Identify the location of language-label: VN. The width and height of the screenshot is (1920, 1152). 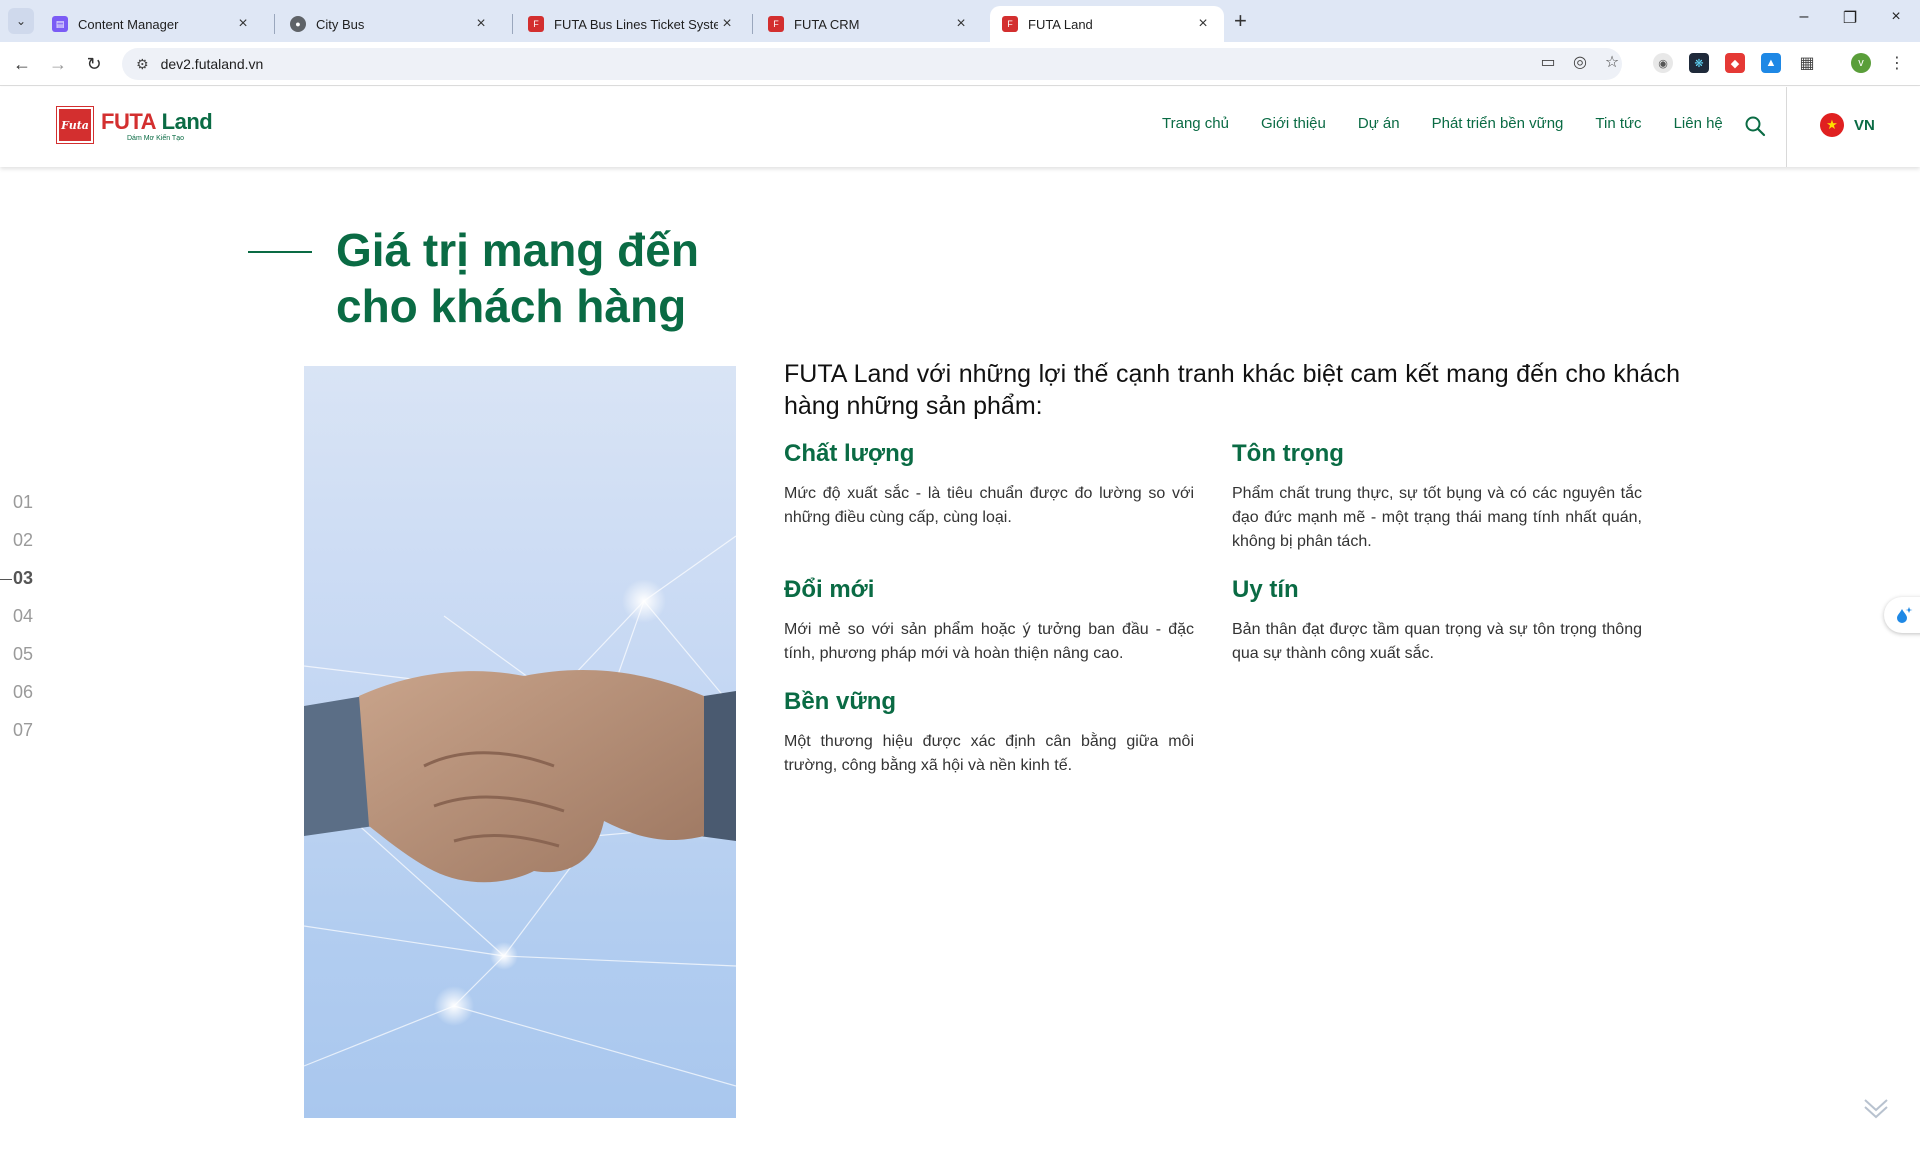
(1864, 125).